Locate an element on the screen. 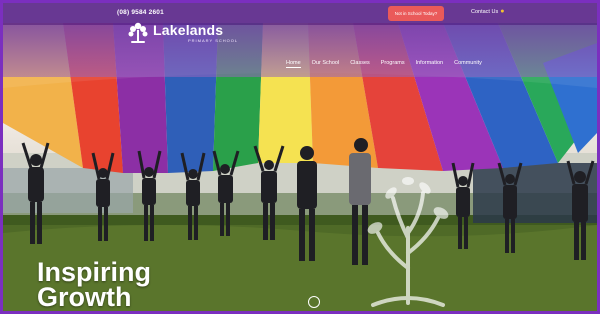 The image size is (600, 314). nav-item-information: Information is located at coordinates (430, 63).